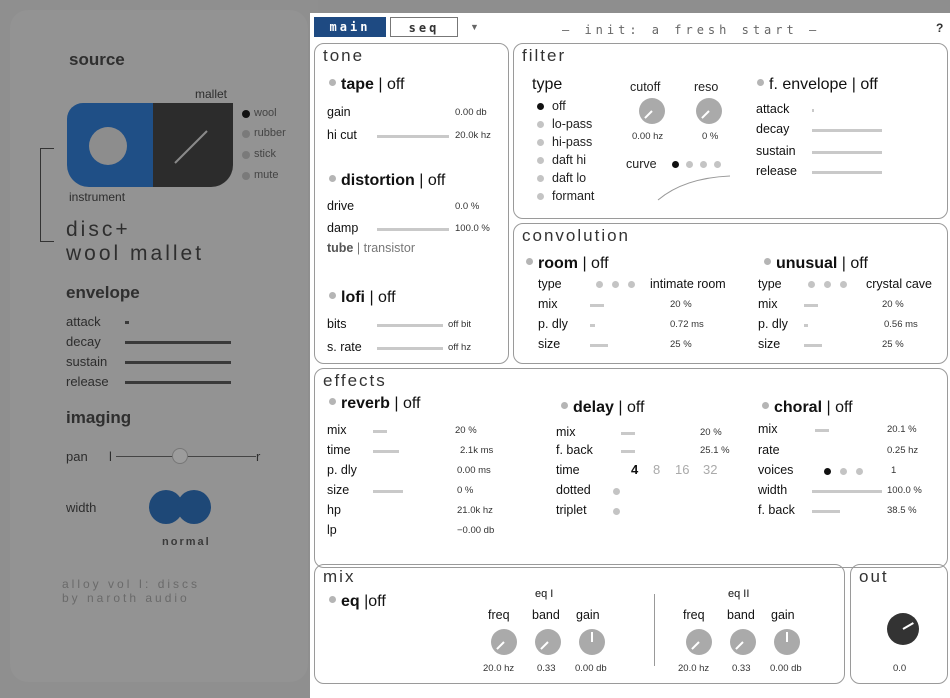 This screenshot has height=698, width=950. What do you see at coordinates (246, 155) in the screenshot?
I see `mallet-radio-stick` at bounding box center [246, 155].